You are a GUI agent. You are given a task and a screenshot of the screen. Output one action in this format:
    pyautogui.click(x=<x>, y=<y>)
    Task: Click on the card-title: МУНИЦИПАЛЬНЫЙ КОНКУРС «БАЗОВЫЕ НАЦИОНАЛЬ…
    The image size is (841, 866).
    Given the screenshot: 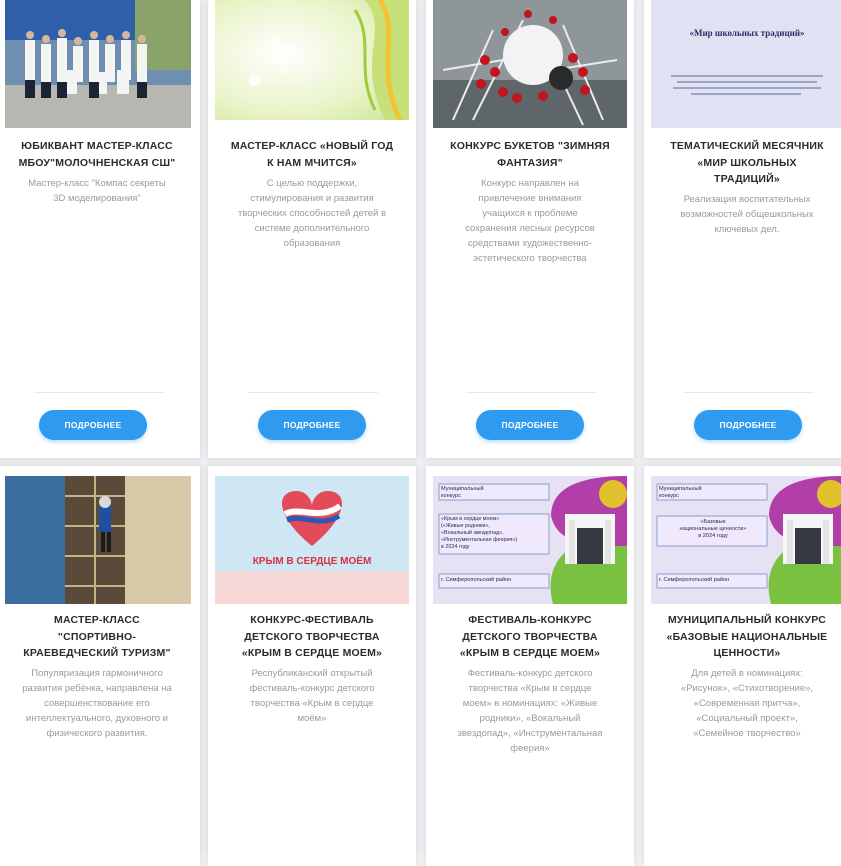 What is the action you would take?
    pyautogui.click(x=747, y=636)
    